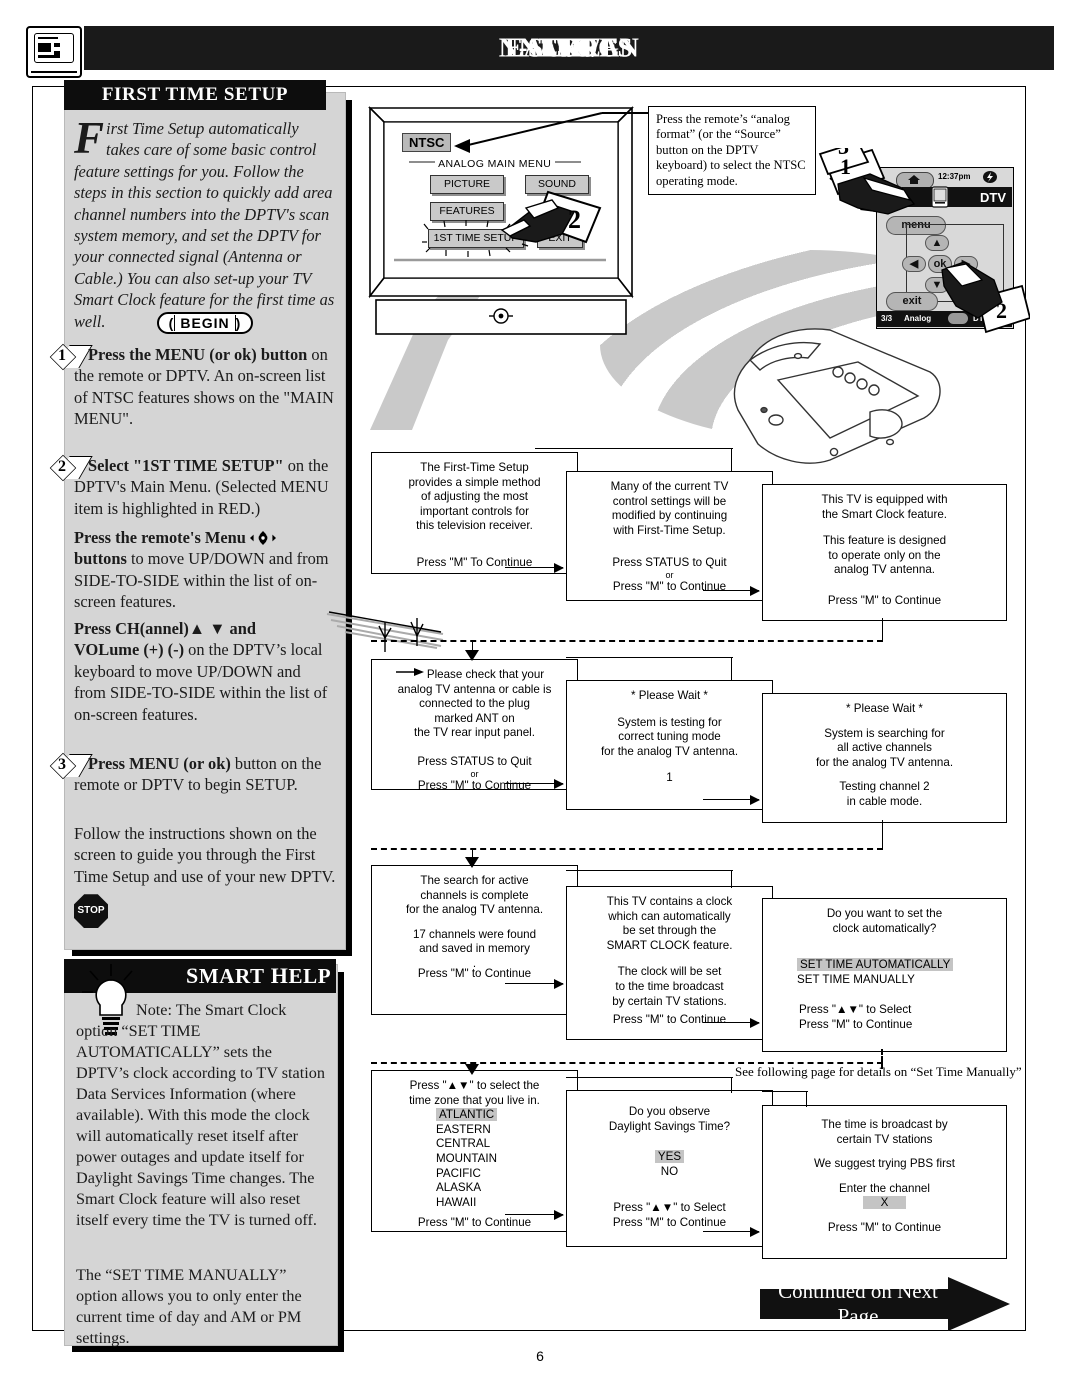 This screenshot has width=1080, height=1397. Describe the element at coordinates (467, 1115) in the screenshot. I see `option-selected: ATLANTIC` at that location.